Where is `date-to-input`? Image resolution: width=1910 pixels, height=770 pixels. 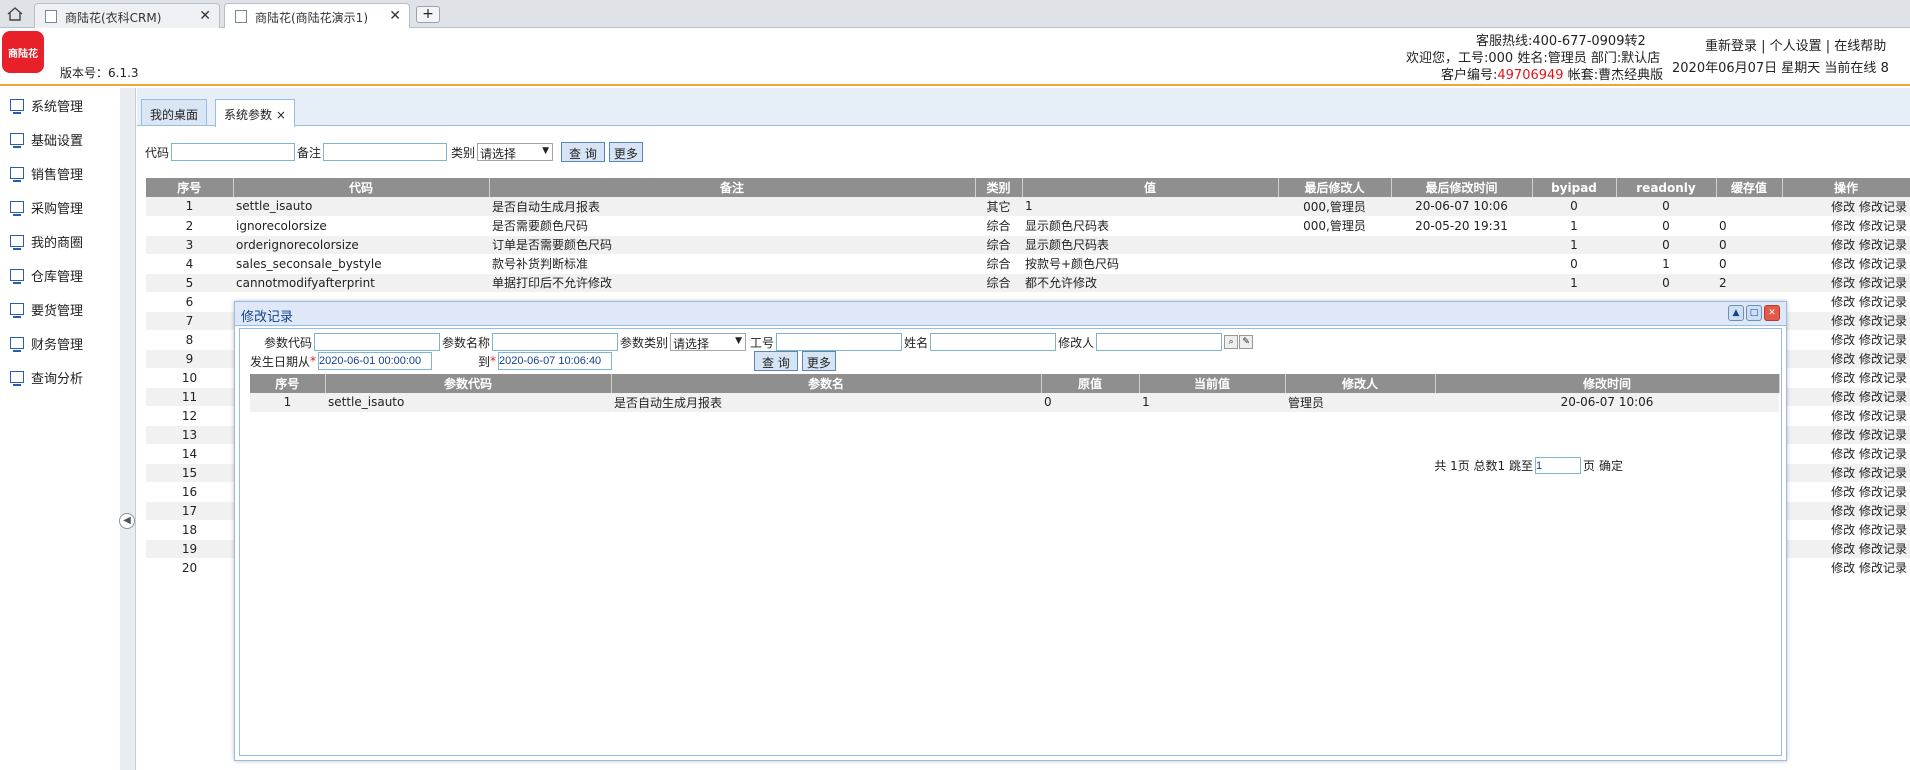 date-to-input is located at coordinates (555, 361).